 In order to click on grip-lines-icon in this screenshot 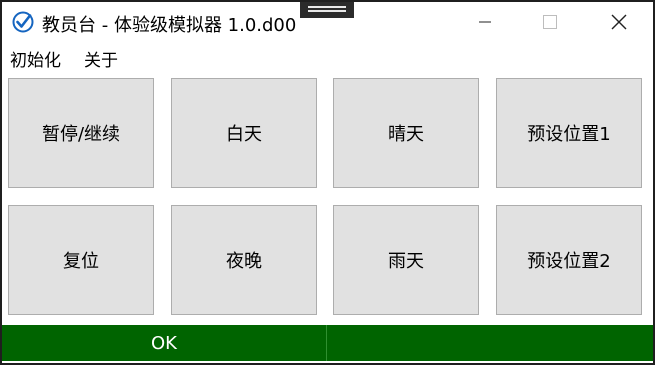, I will do `click(327, 9)`.